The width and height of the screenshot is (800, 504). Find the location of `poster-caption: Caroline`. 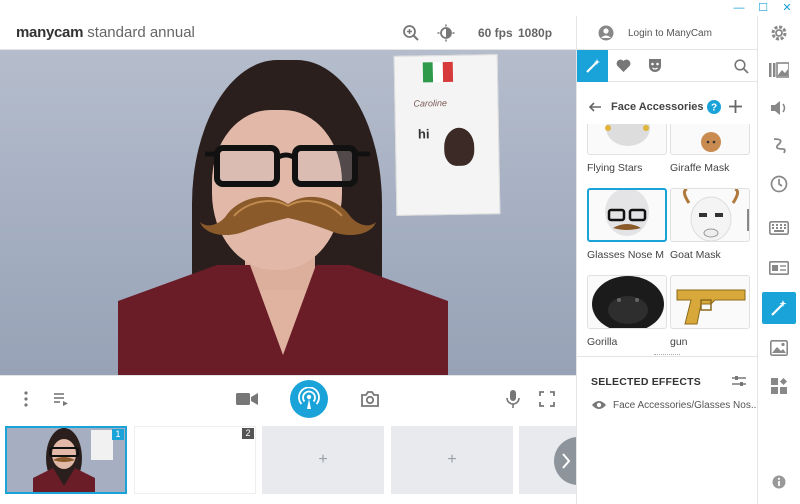

poster-caption: Caroline is located at coordinates (430, 103).